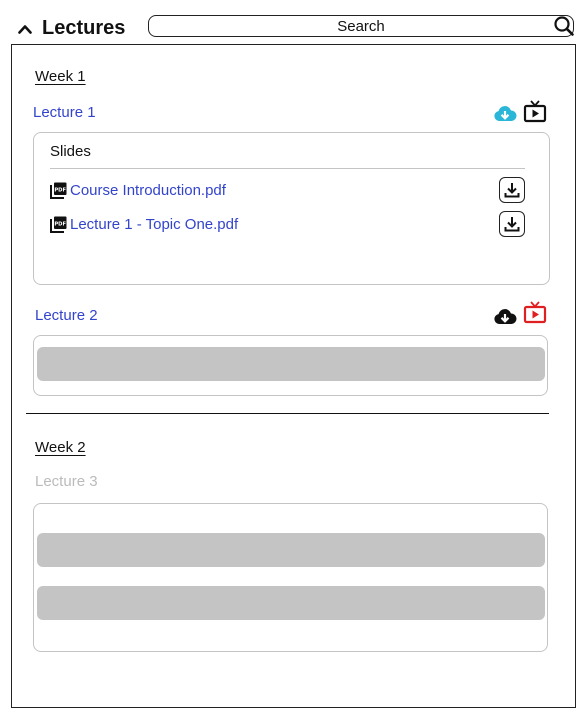 This screenshot has height=718, width=587. I want to click on lecture-1-download-button, so click(505, 114).